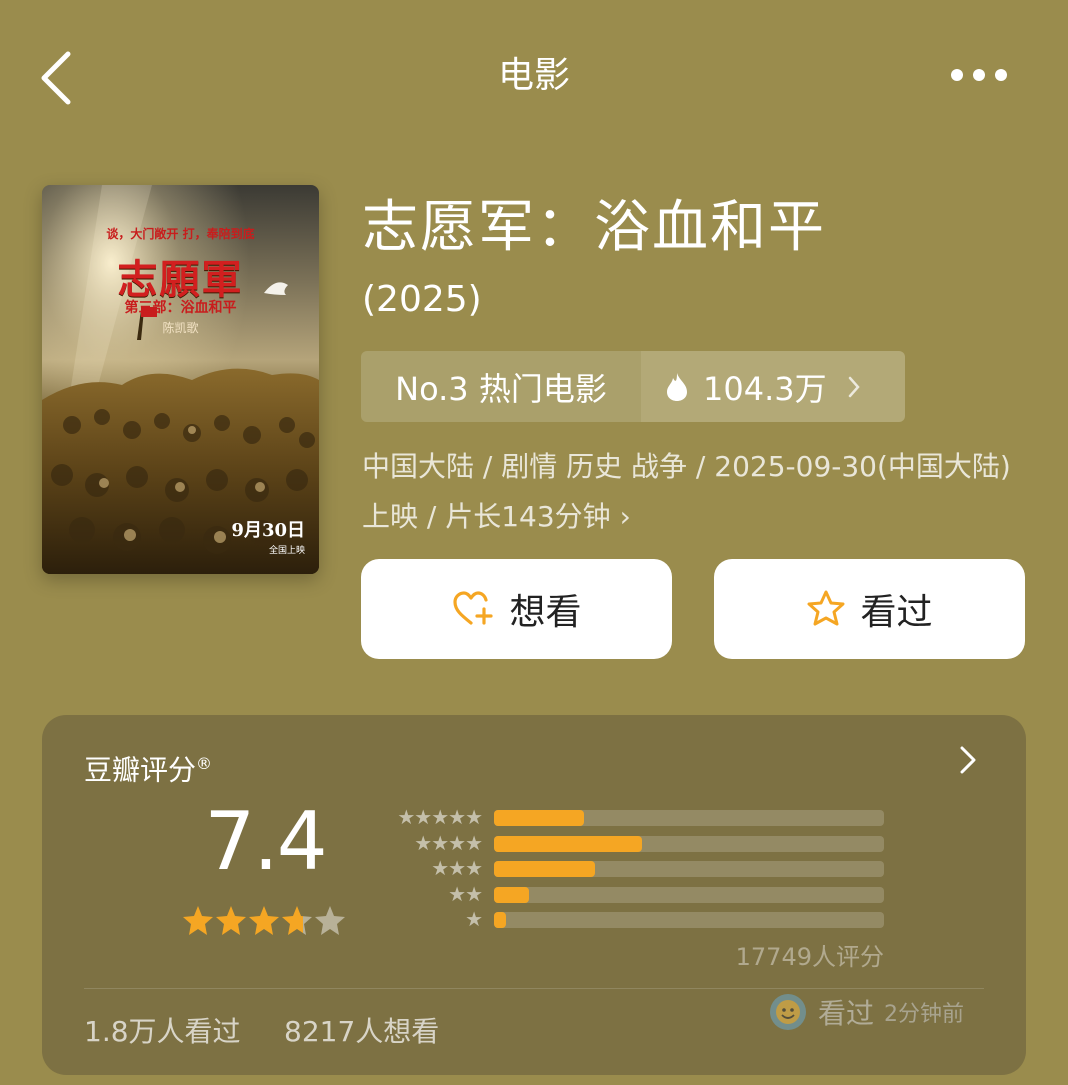  Describe the element at coordinates (534, 988) in the screenshot. I see `divider` at that location.